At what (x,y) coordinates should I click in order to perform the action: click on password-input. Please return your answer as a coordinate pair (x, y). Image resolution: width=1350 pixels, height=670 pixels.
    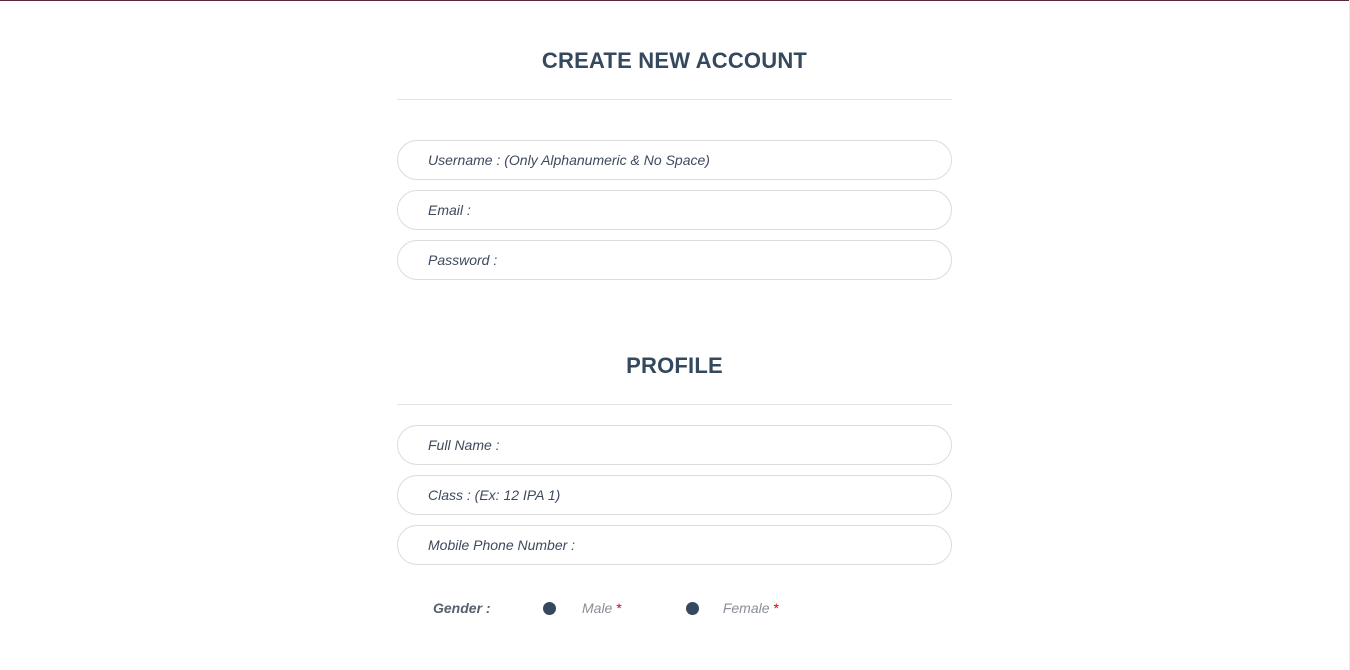
    Looking at the image, I should click on (674, 260).